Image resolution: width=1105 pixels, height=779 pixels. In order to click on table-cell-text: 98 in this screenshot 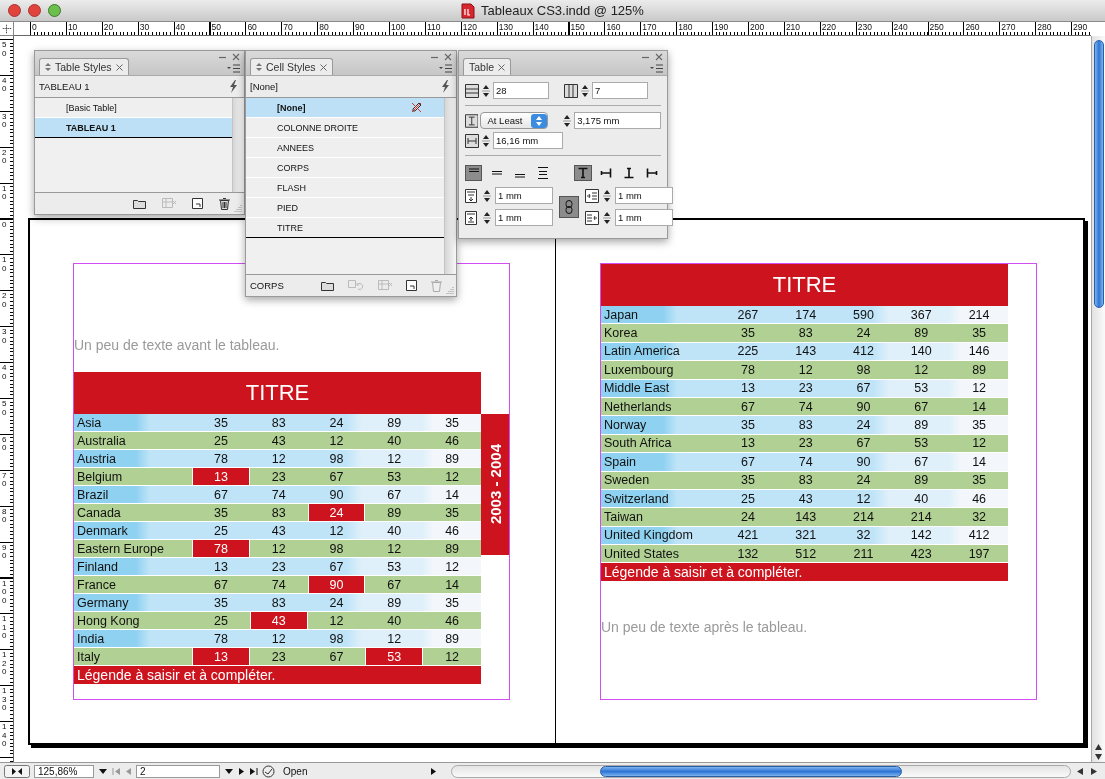, I will do `click(336, 638)`.